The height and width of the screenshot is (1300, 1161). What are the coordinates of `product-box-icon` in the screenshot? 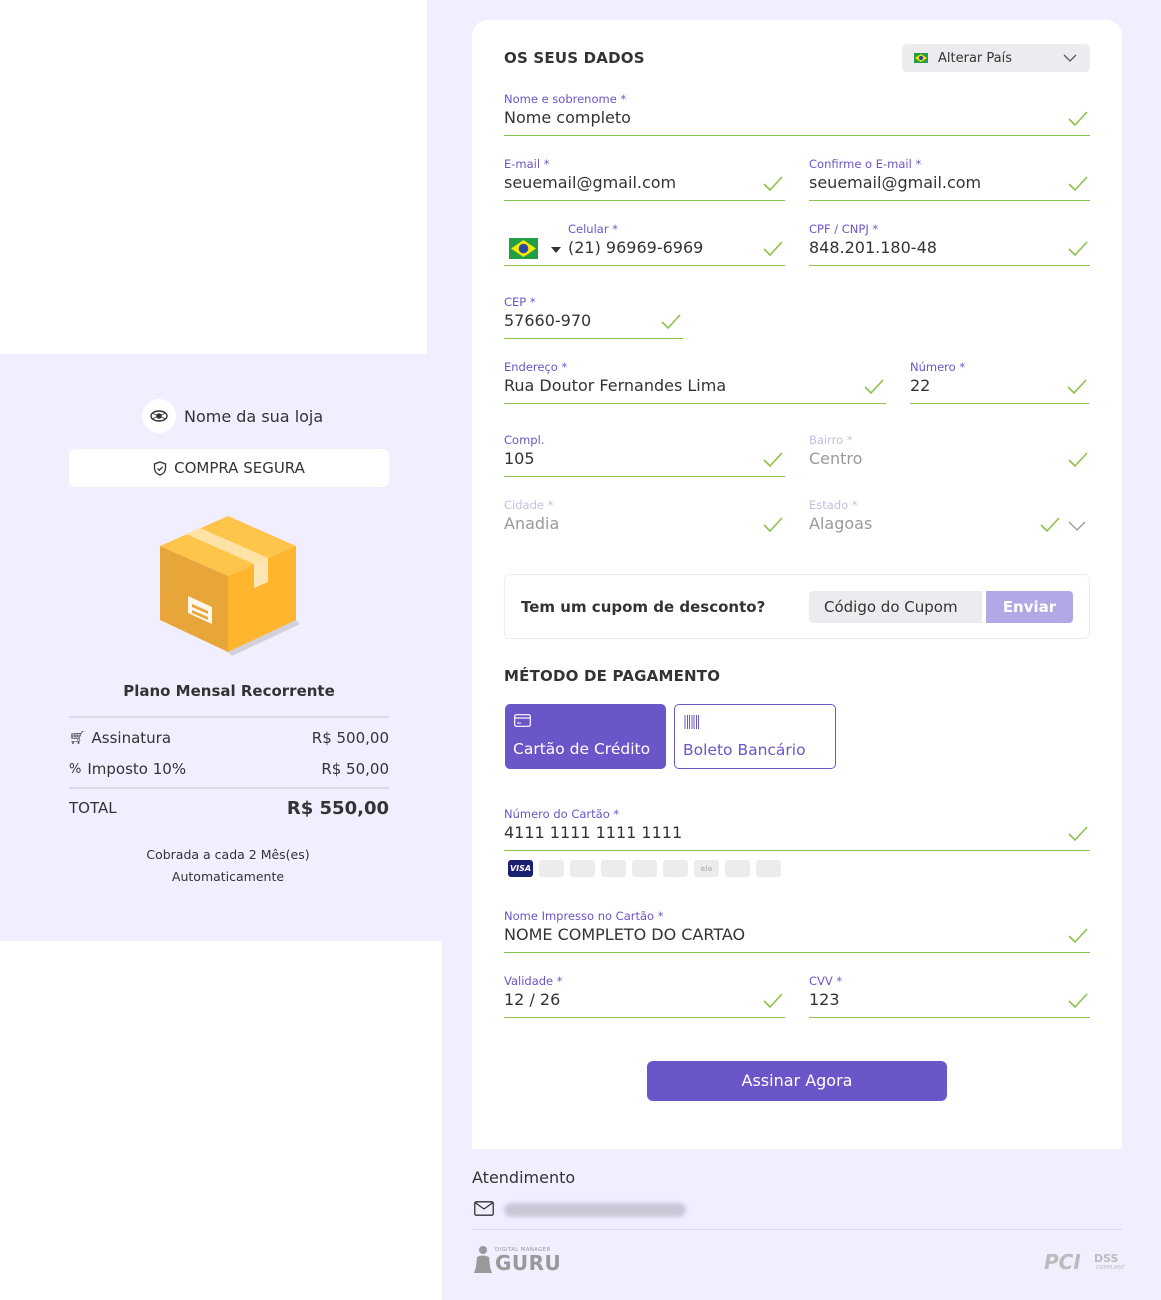 It's located at (230, 586).